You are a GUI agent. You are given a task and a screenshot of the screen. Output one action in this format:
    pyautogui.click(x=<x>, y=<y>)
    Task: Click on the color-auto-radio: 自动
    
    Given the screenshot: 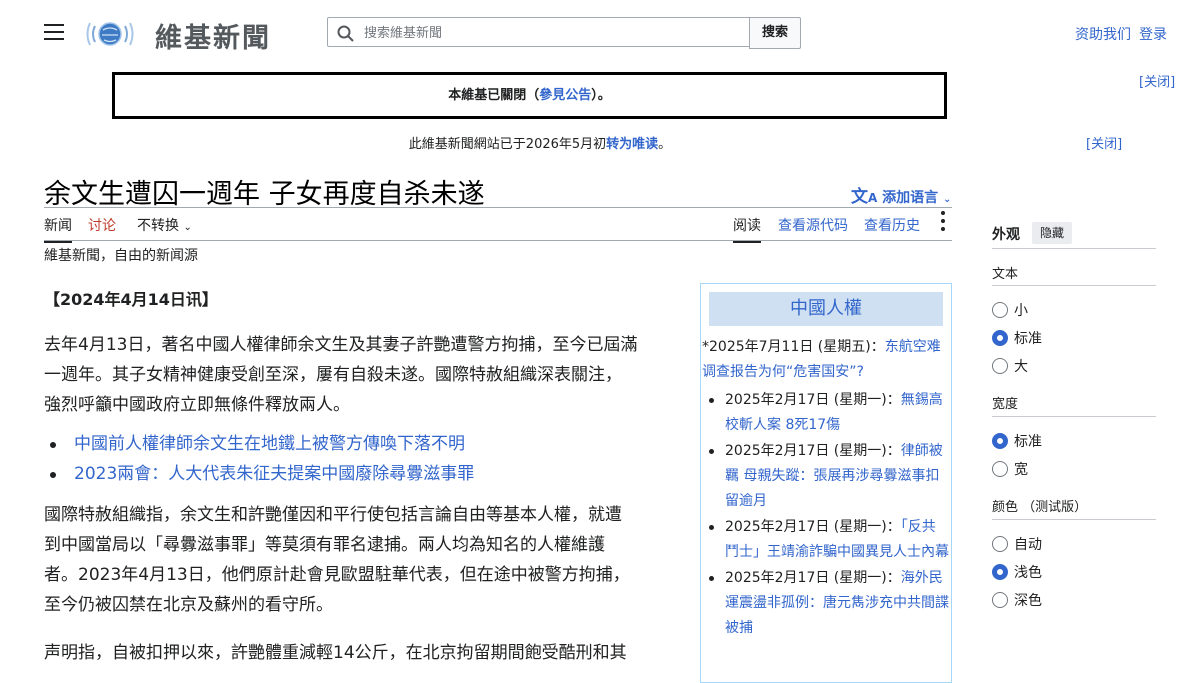 What is the action you would take?
    pyautogui.click(x=1017, y=544)
    